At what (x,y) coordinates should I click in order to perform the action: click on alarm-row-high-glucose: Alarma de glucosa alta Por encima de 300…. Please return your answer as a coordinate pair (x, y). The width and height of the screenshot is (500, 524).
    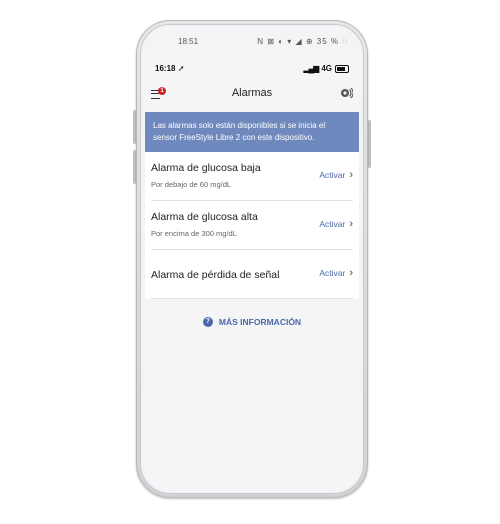
    Looking at the image, I should click on (252, 225).